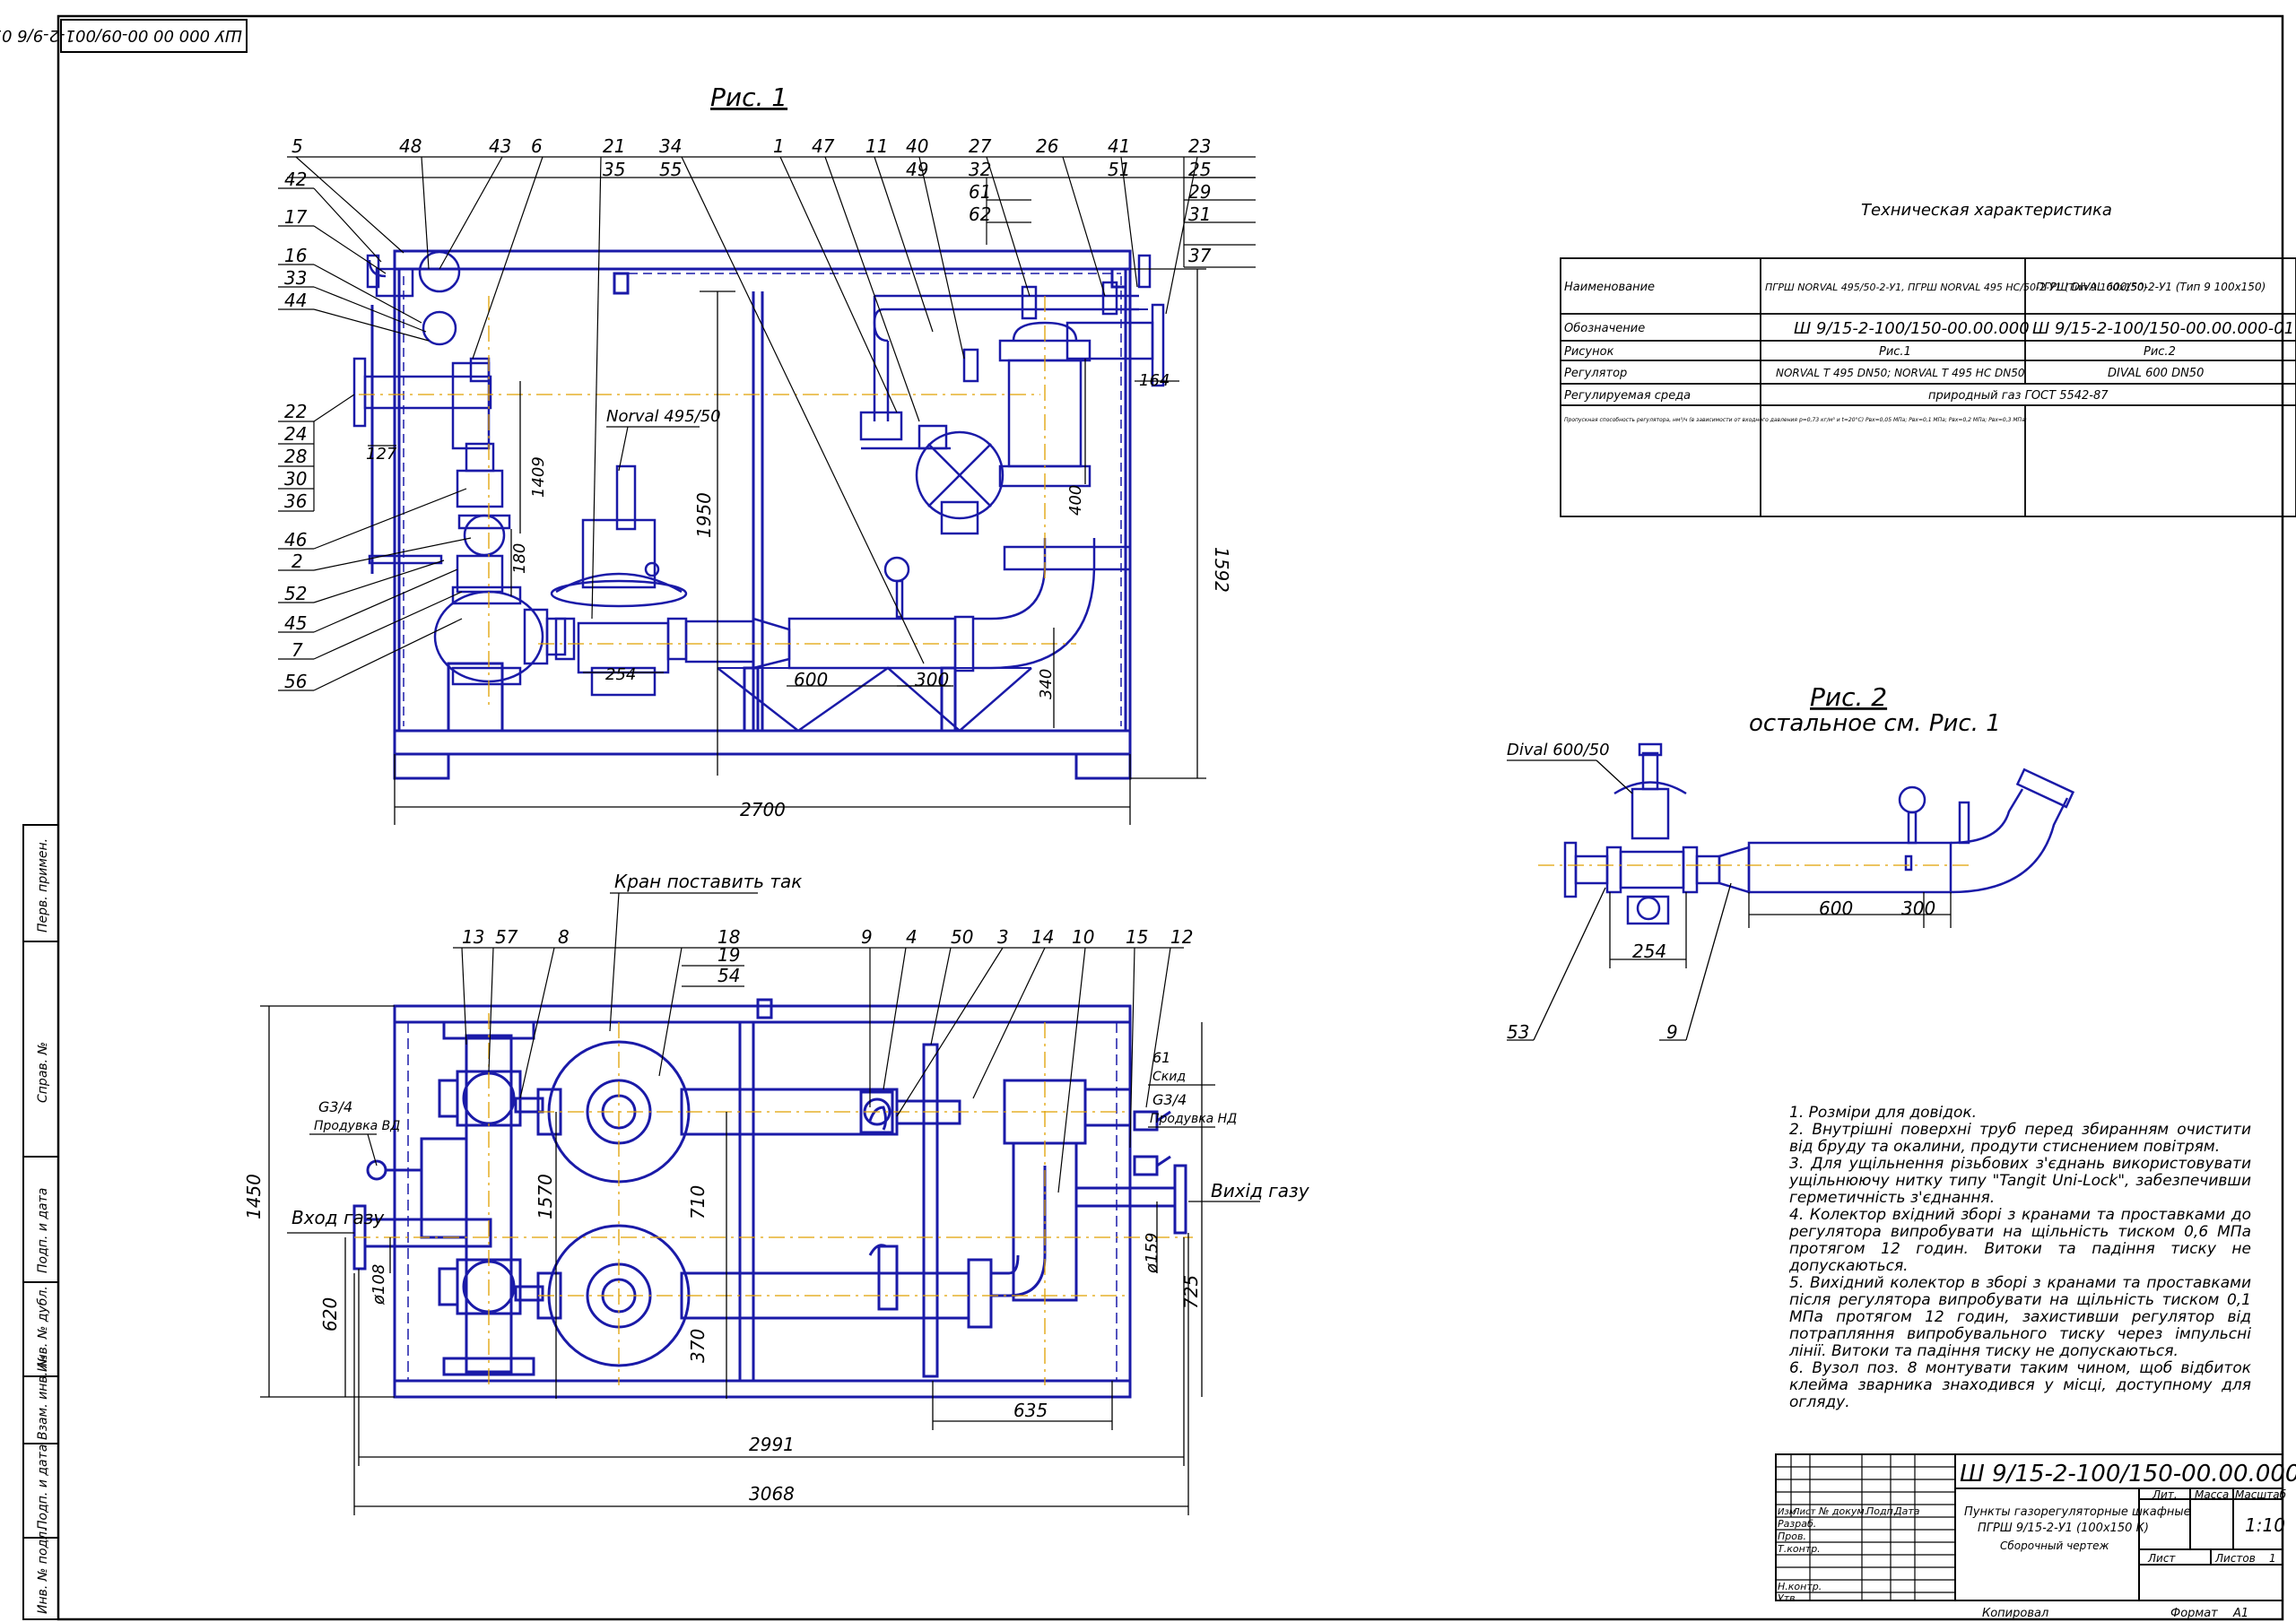 The height and width of the screenshot is (1622, 2296). What do you see at coordinates (254, 1196) in the screenshot?
I see `dim-1450: 1450` at bounding box center [254, 1196].